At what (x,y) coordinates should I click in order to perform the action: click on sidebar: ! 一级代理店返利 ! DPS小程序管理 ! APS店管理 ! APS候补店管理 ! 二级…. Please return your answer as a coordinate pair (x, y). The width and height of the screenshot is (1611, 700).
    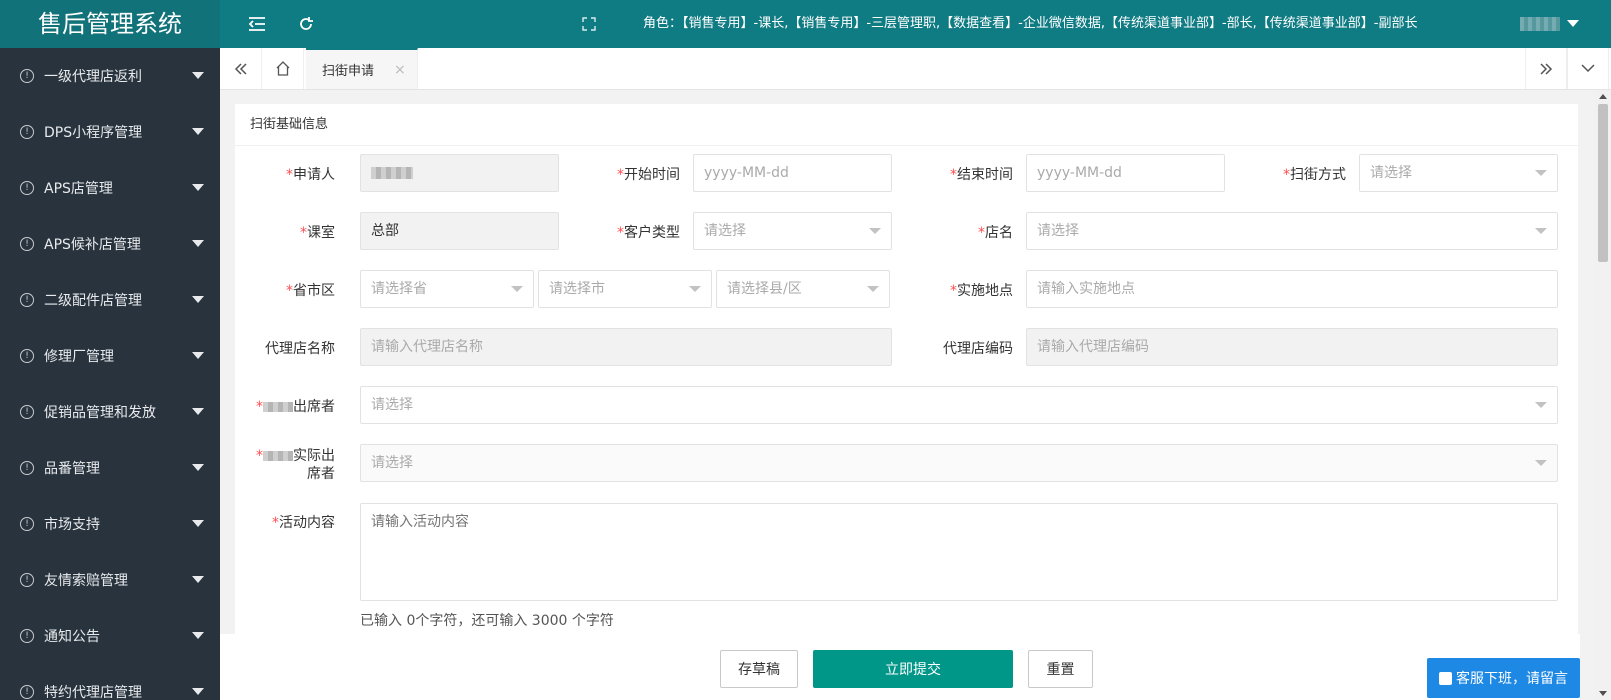
    Looking at the image, I should click on (110, 374).